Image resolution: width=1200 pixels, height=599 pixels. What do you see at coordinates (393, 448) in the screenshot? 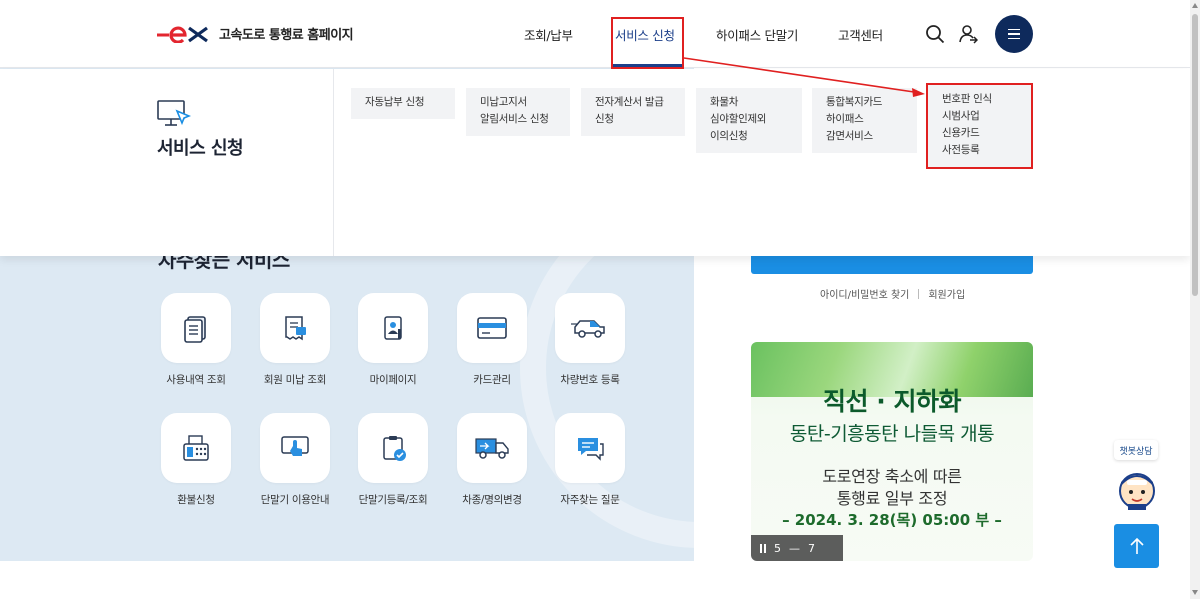
I see `clipboard-check-icon` at bounding box center [393, 448].